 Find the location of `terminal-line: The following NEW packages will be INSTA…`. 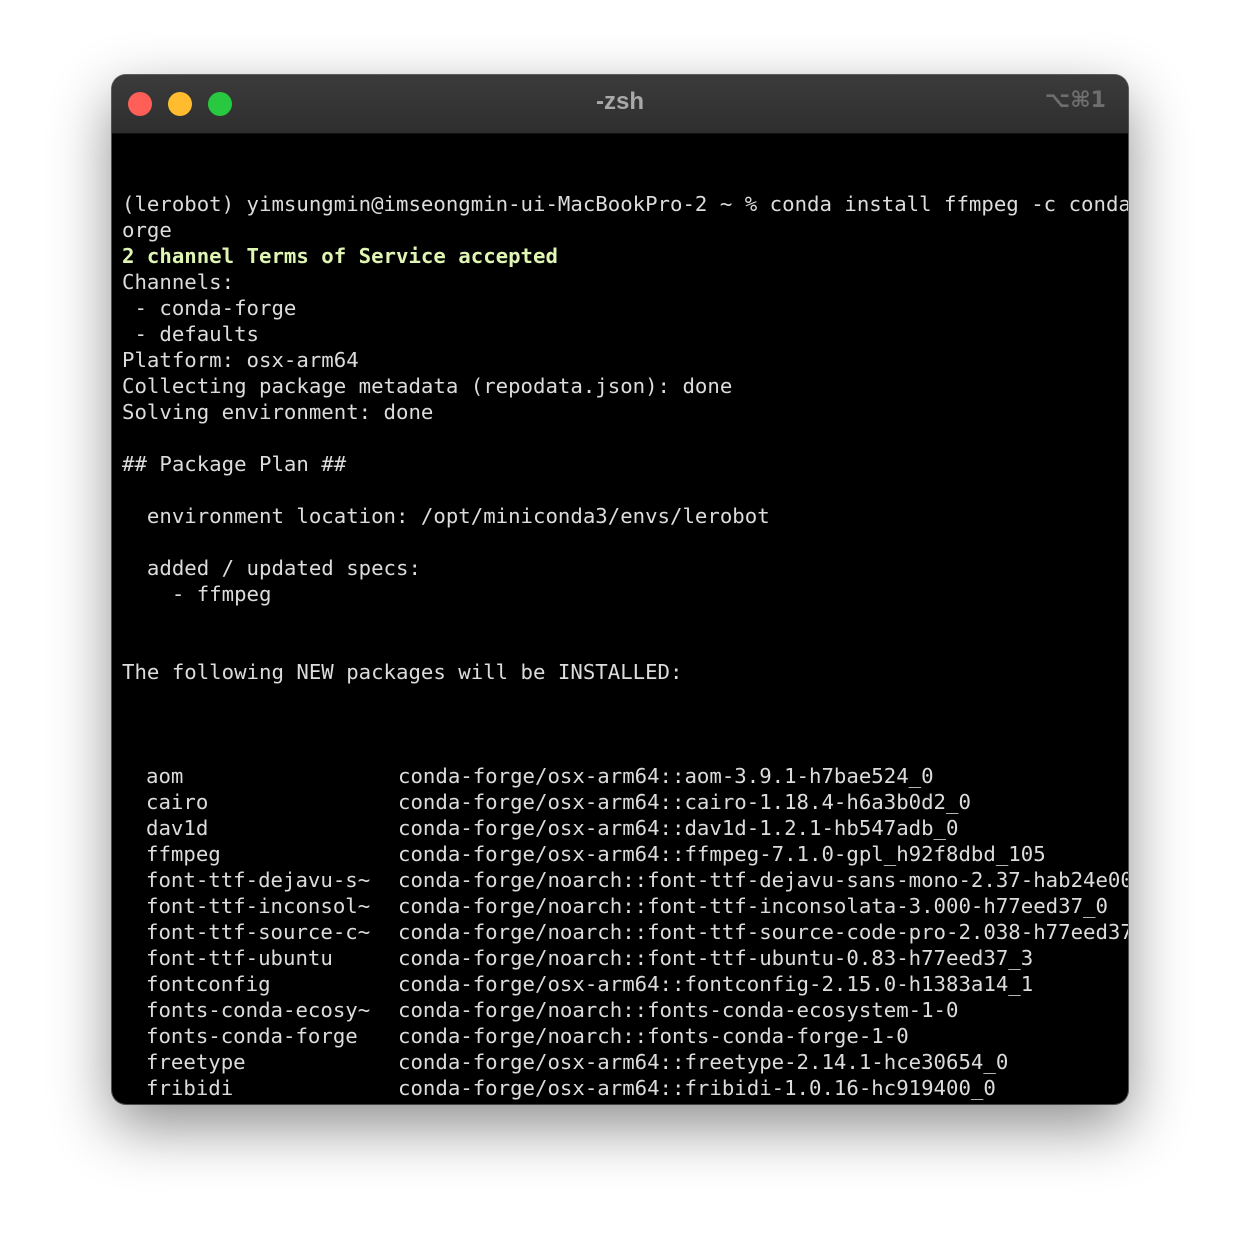

terminal-line: The following NEW packages will be INSTA… is located at coordinates (402, 672).